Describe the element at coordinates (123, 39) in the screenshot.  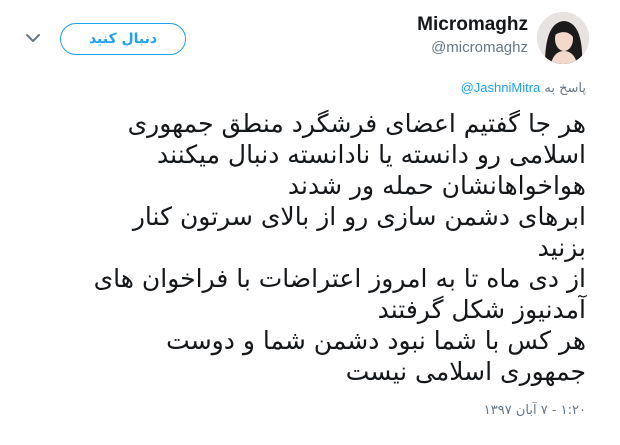
I see `follow-button: دنبال کنید` at that location.